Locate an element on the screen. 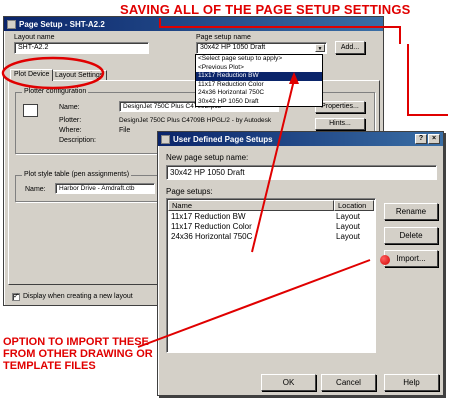  row-name: 11x17 Reduction BW is located at coordinates (208, 216).